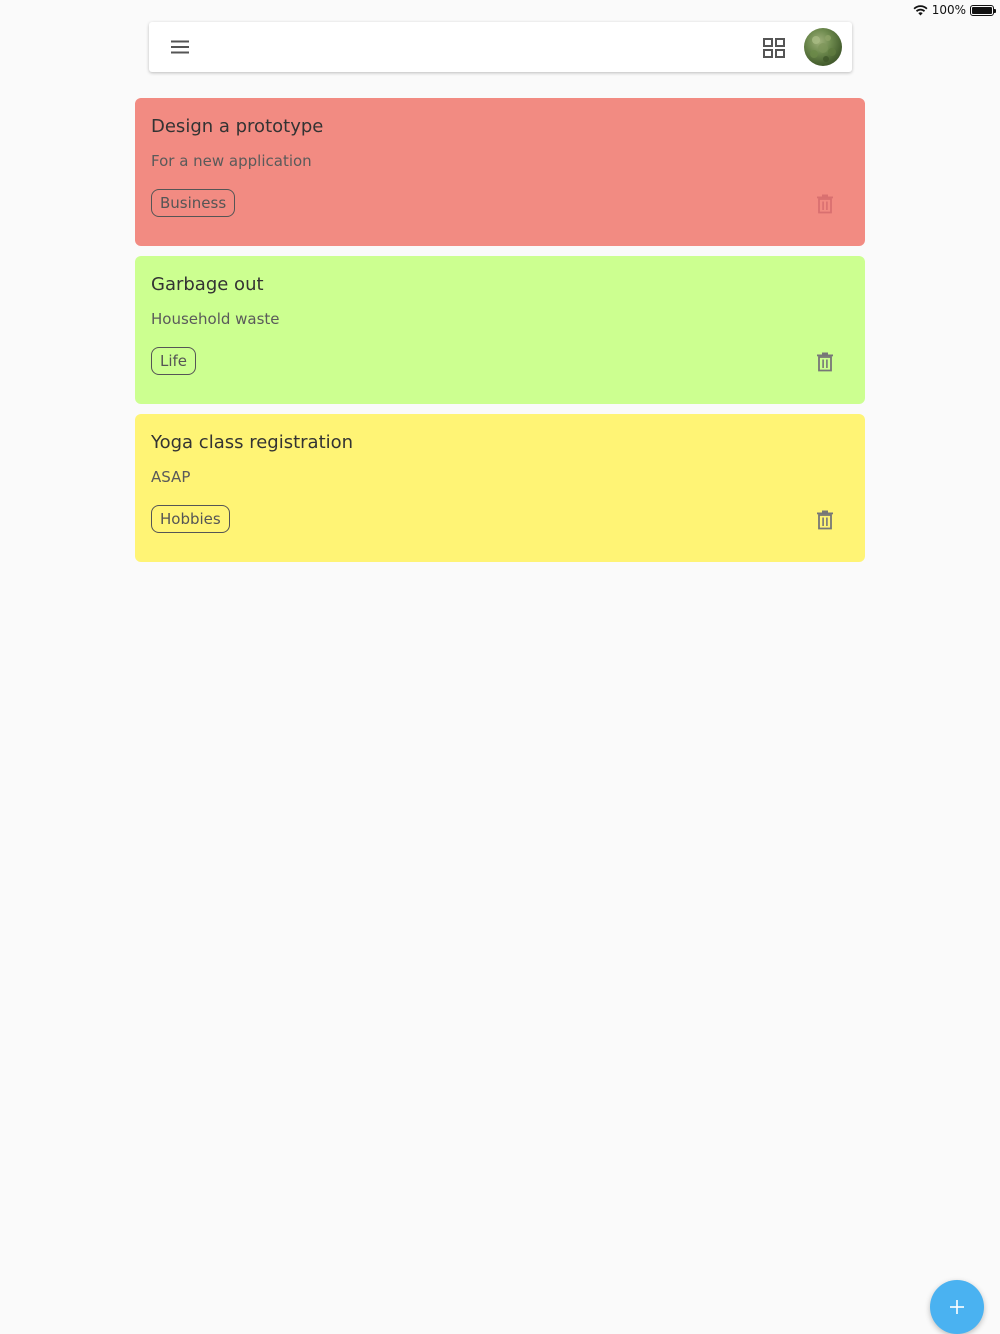  What do you see at coordinates (500, 330) in the screenshot?
I see `note-card: Garbage out Household waste Life` at bounding box center [500, 330].